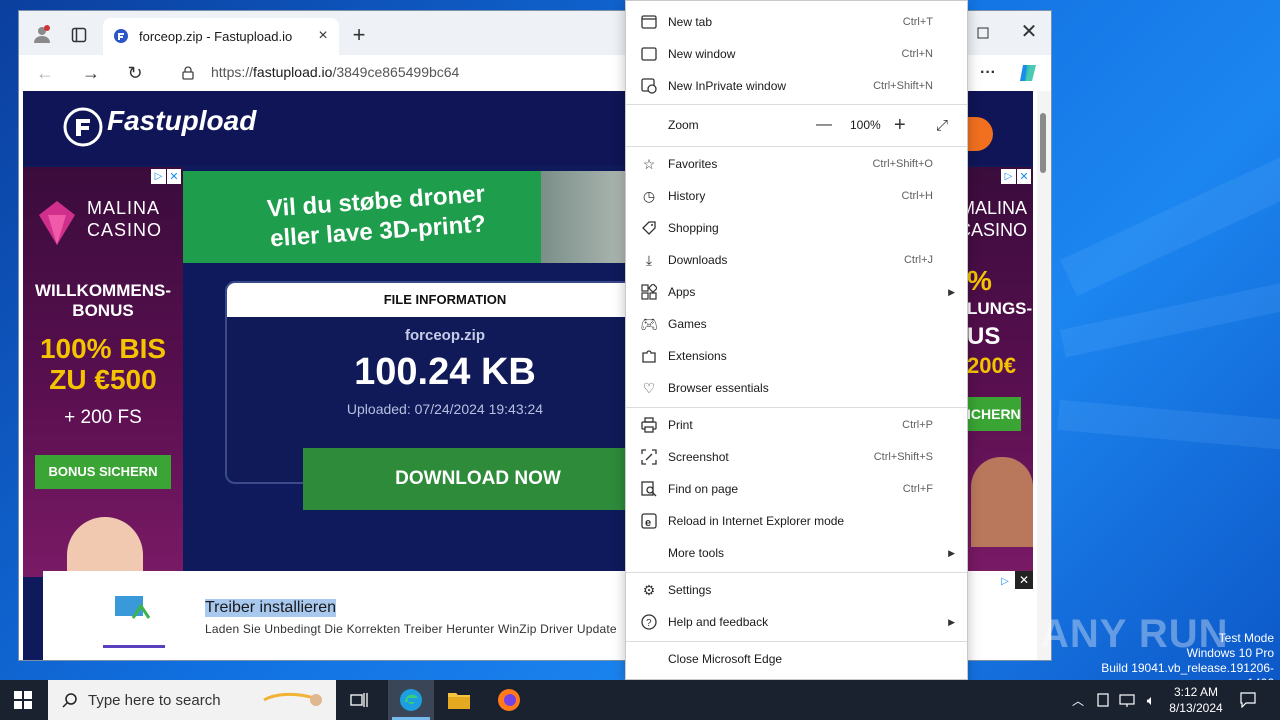  What do you see at coordinates (796, 356) in the screenshot?
I see `menu-item-extensions: Extensions` at bounding box center [796, 356].